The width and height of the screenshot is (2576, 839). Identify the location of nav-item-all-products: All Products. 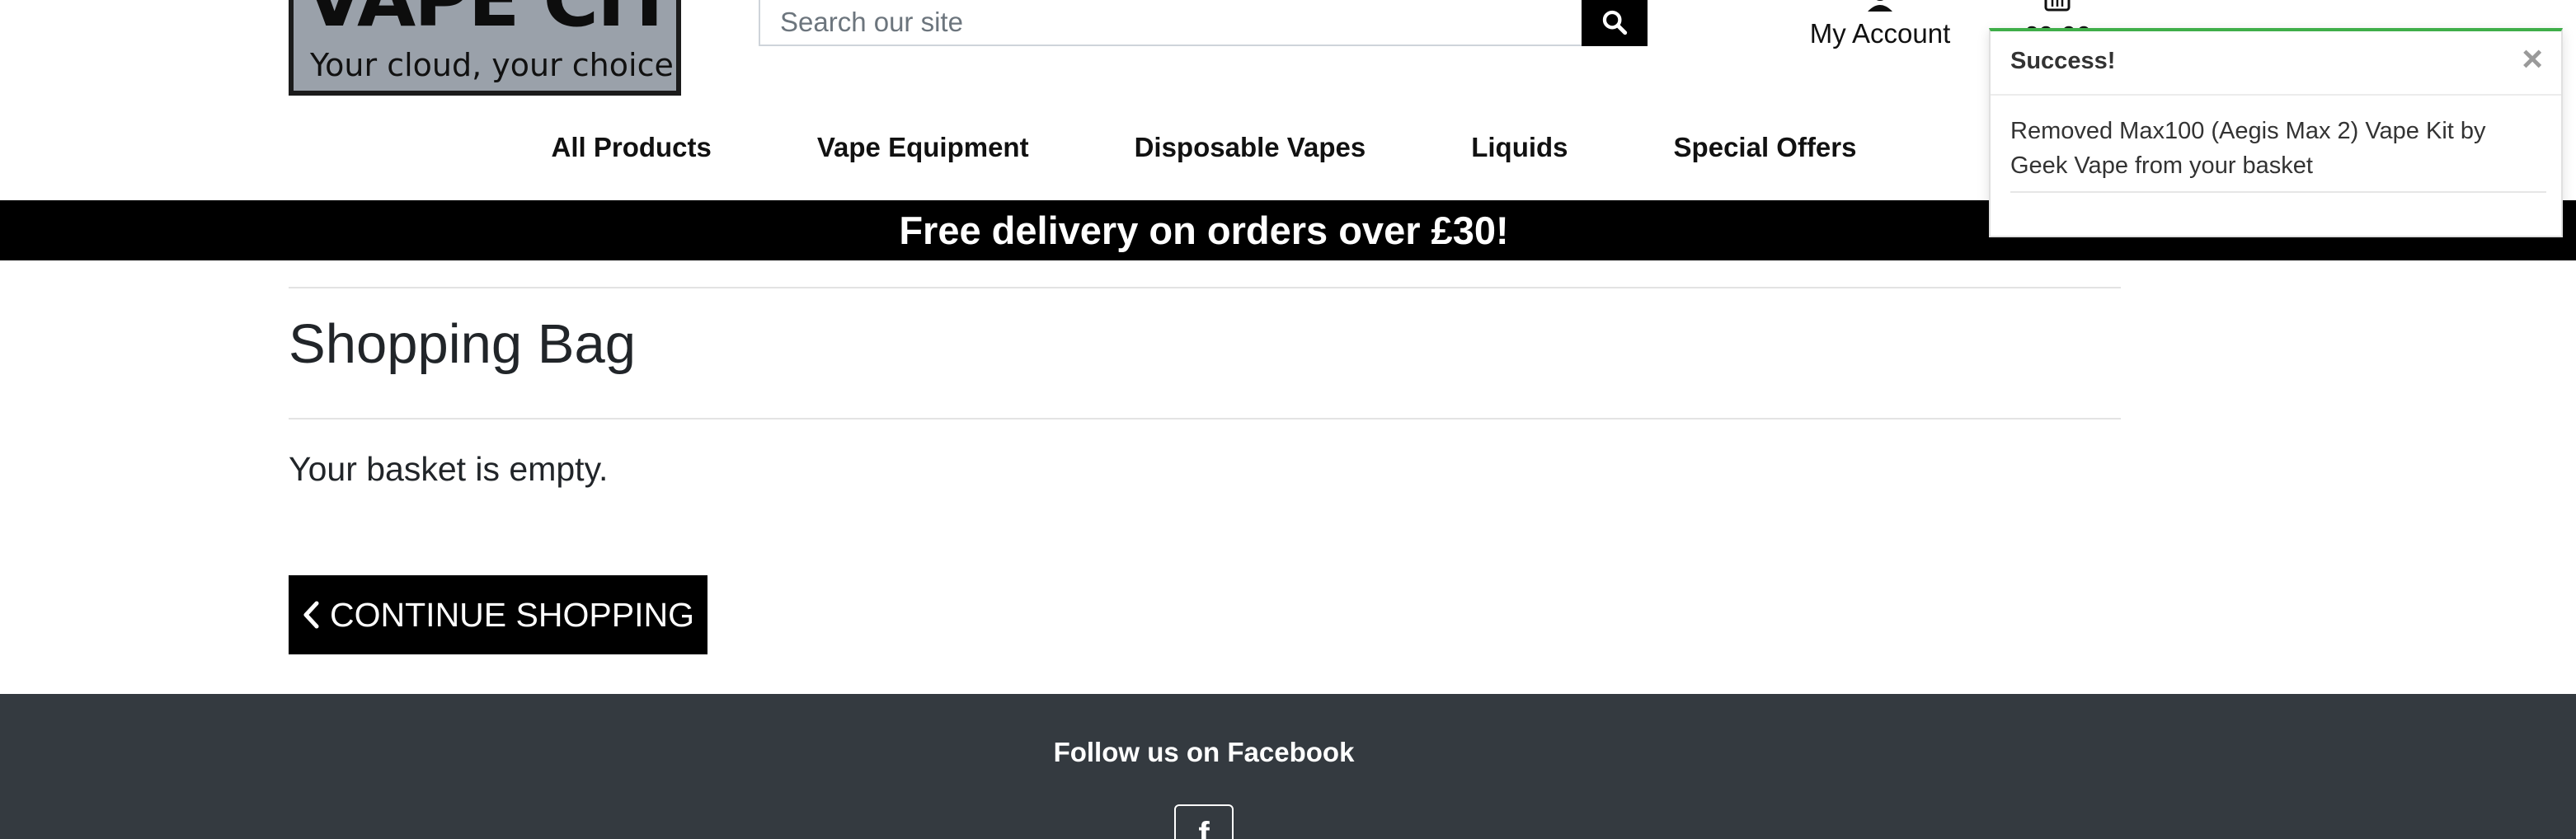
(631, 147).